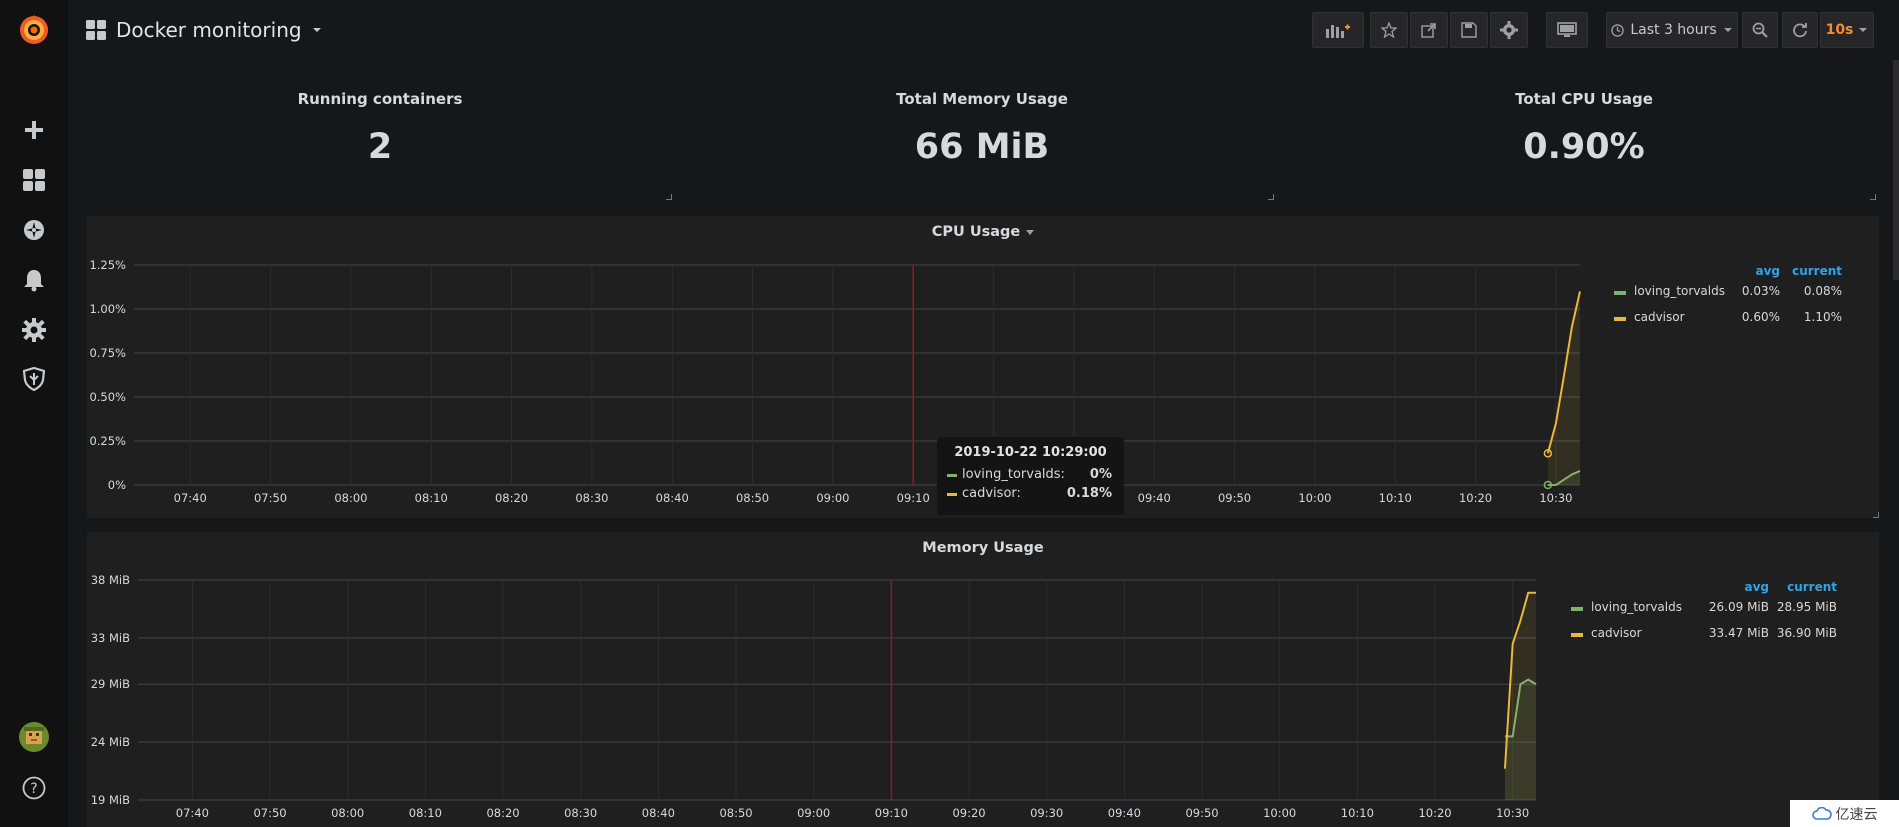  What do you see at coordinates (891, 813) in the screenshot?
I see `x-tick-label: 09:10` at bounding box center [891, 813].